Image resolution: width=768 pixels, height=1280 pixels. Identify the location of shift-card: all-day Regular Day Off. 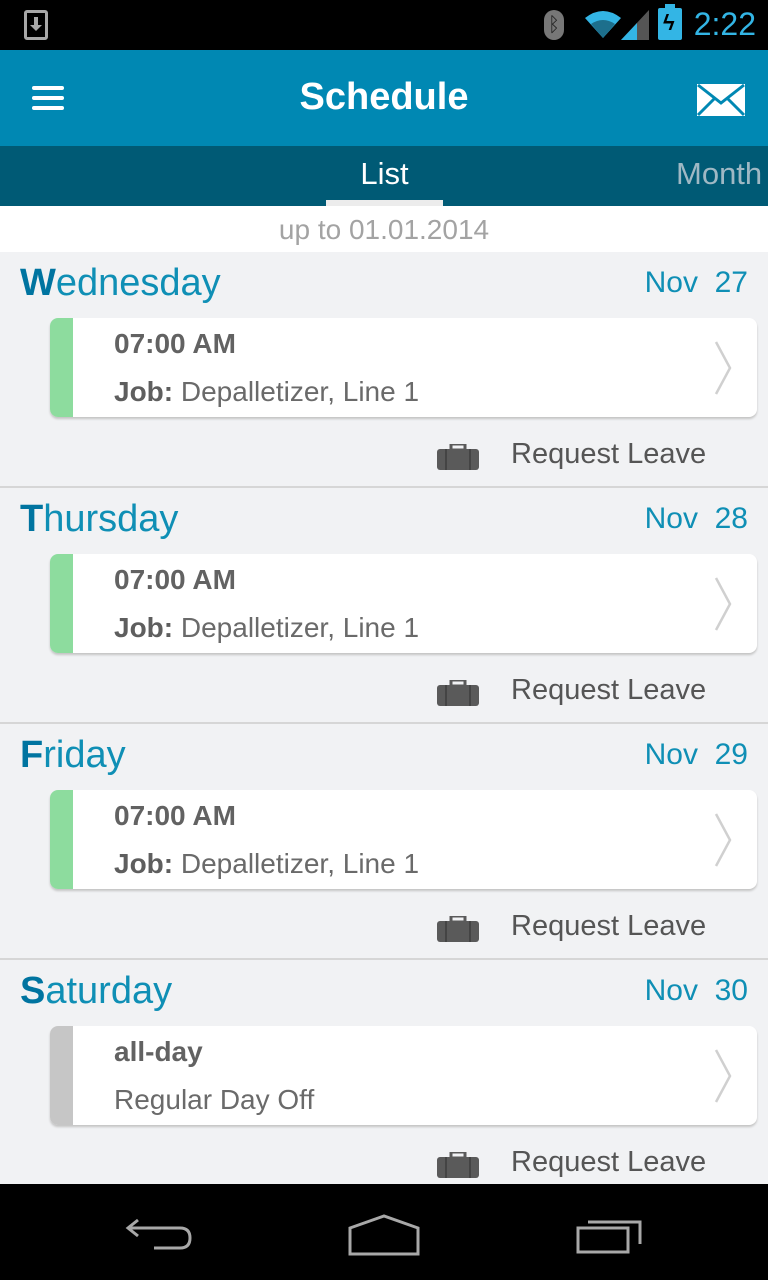
(403, 1075).